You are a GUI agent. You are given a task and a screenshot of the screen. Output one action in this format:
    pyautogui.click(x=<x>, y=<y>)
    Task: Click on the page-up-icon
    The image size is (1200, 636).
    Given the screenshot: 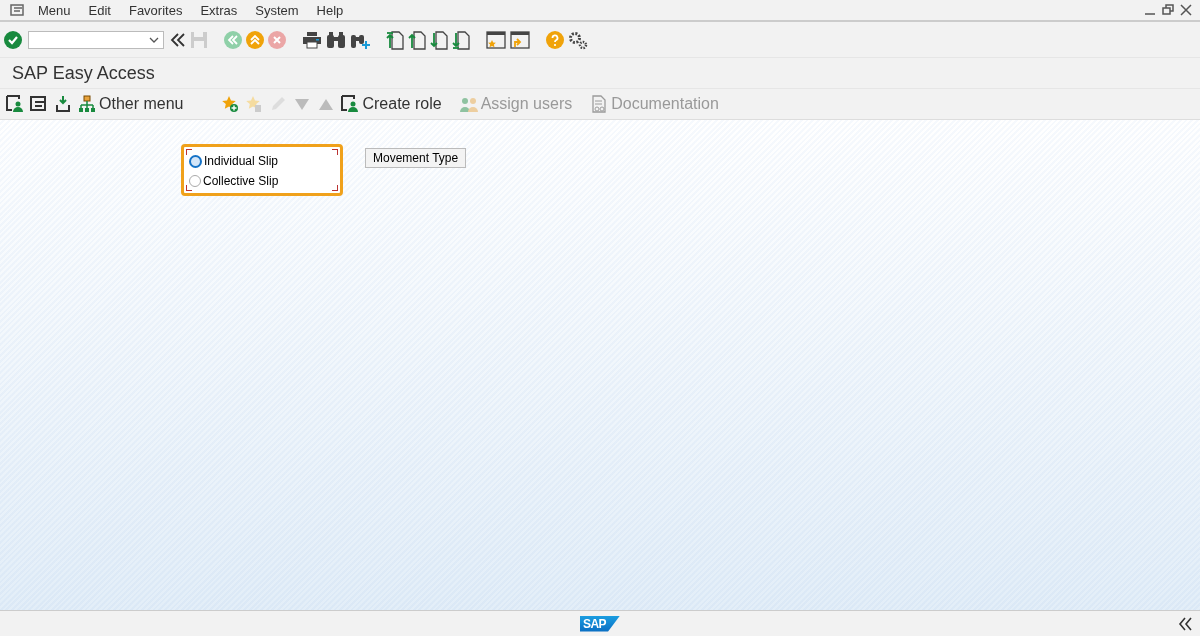 What is the action you would take?
    pyautogui.click(x=417, y=39)
    